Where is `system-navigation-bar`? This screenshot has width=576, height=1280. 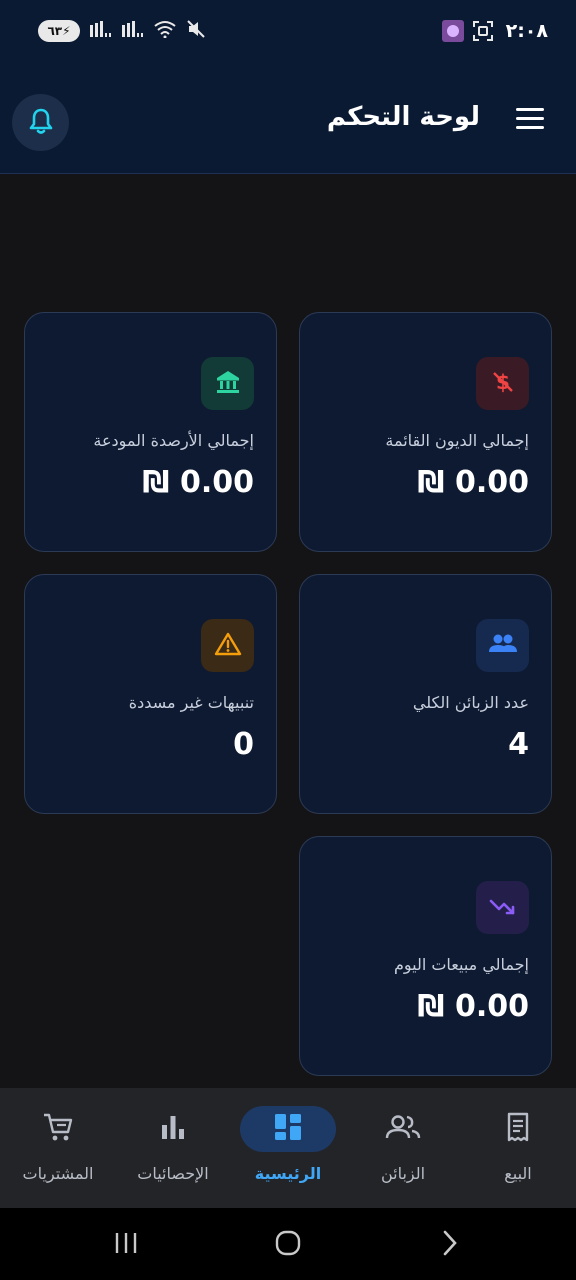 system-navigation-bar is located at coordinates (288, 1244).